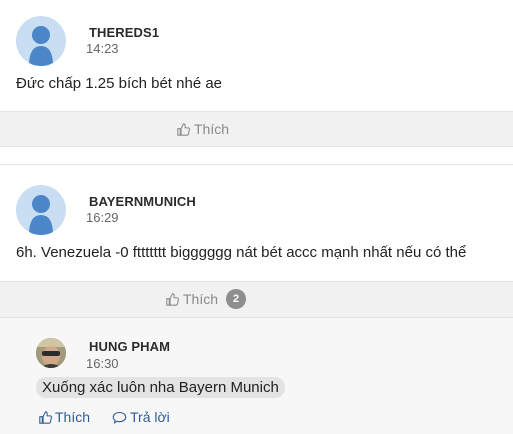 The image size is (513, 434). I want to click on user-photo-icon, so click(51, 353).